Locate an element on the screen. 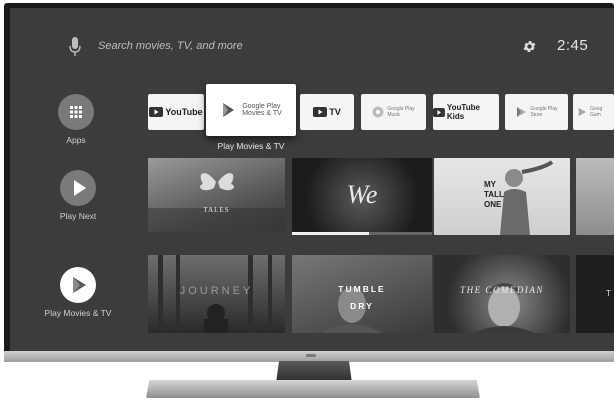  settings-gear-icon is located at coordinates (529, 49).